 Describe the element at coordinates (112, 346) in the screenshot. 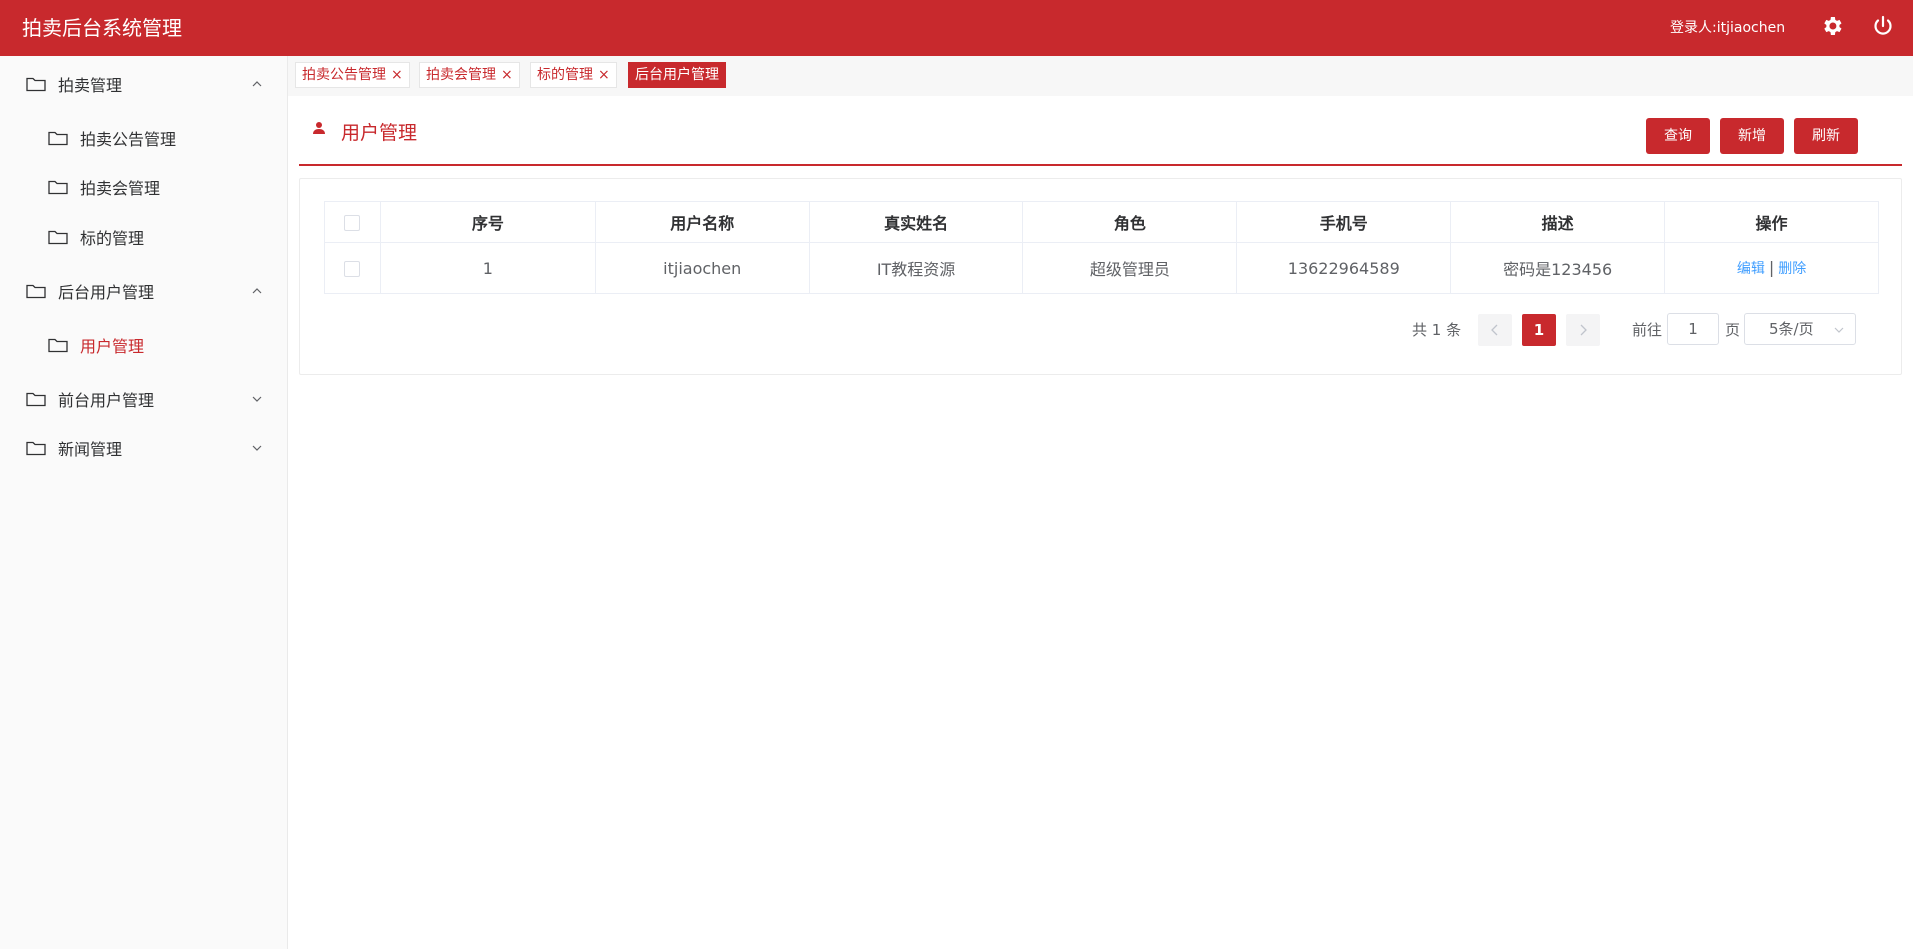

I see `sidebar-item-label: 用户管理` at that location.